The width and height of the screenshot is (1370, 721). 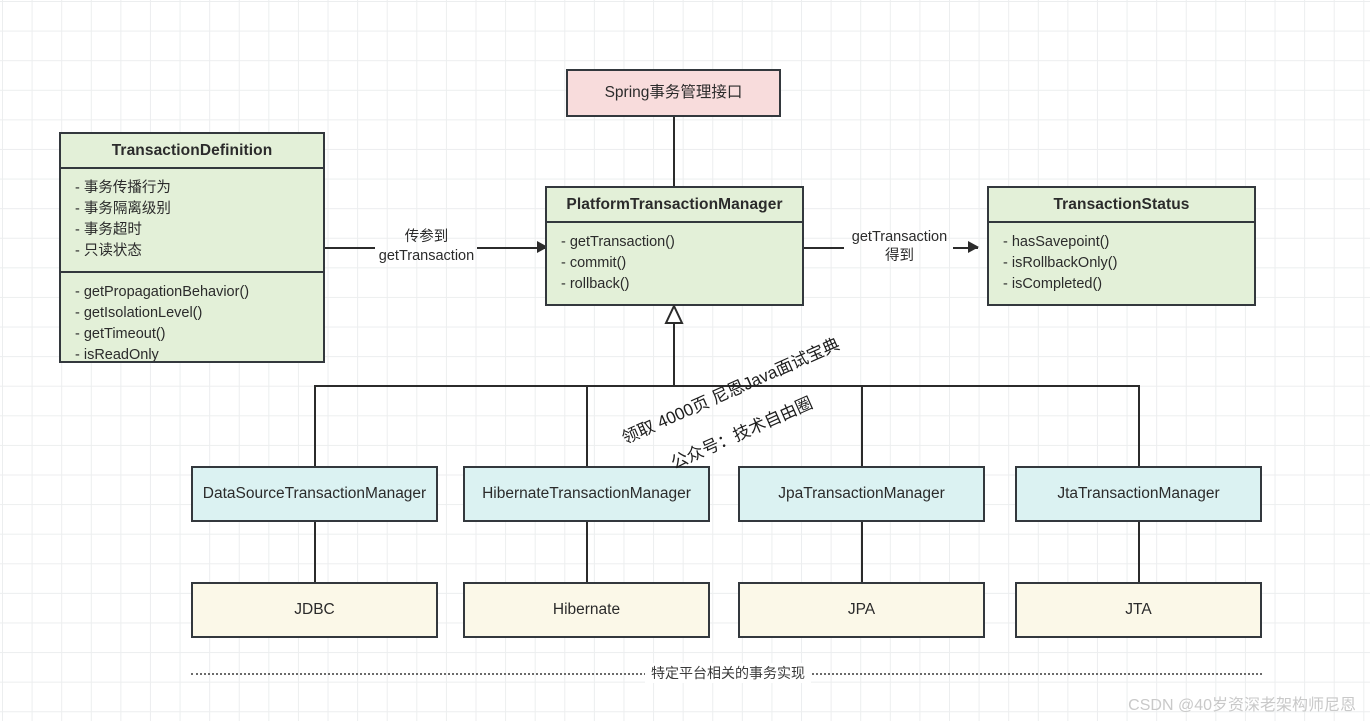 I want to click on edge-label-definition-to-manager: 传参到 getTransaction, so click(x=426, y=246).